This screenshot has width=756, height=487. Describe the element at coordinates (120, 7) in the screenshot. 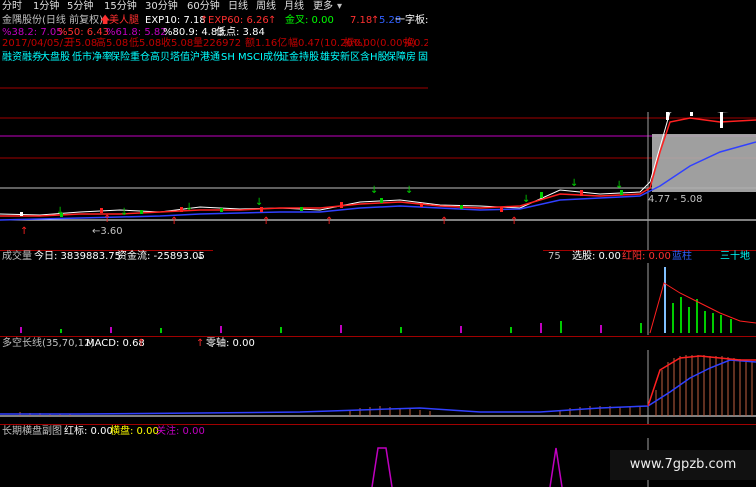

I see `period-tab-15min: 15分钟` at that location.